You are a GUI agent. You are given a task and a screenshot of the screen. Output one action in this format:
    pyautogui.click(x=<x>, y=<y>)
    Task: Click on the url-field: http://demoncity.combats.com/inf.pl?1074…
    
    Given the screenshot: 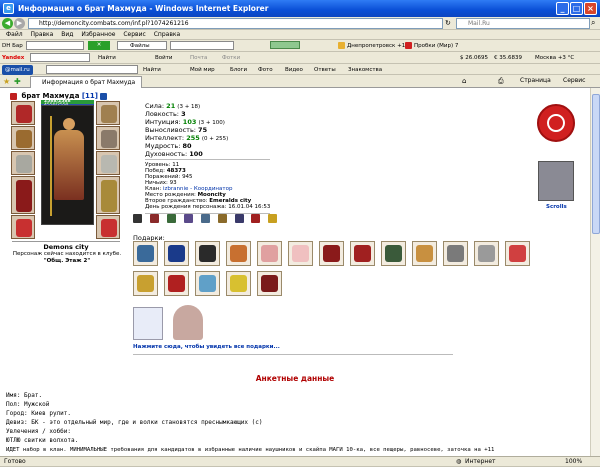 What is the action you would take?
    pyautogui.click(x=235, y=23)
    